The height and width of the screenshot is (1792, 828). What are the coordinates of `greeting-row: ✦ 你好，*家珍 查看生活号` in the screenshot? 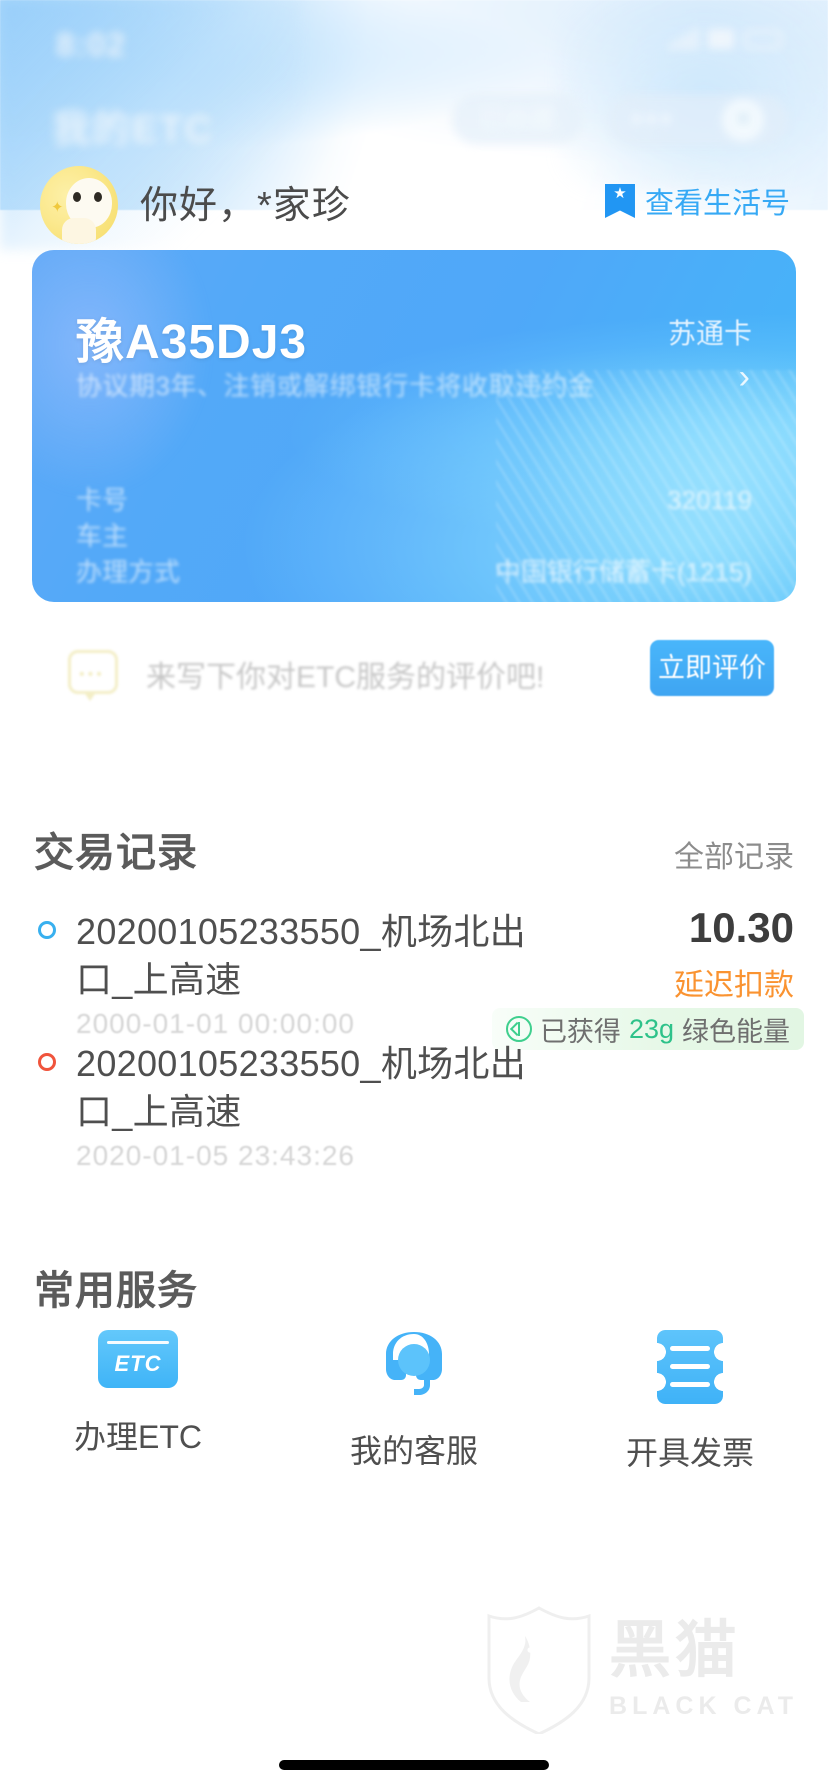 It's located at (414, 205).